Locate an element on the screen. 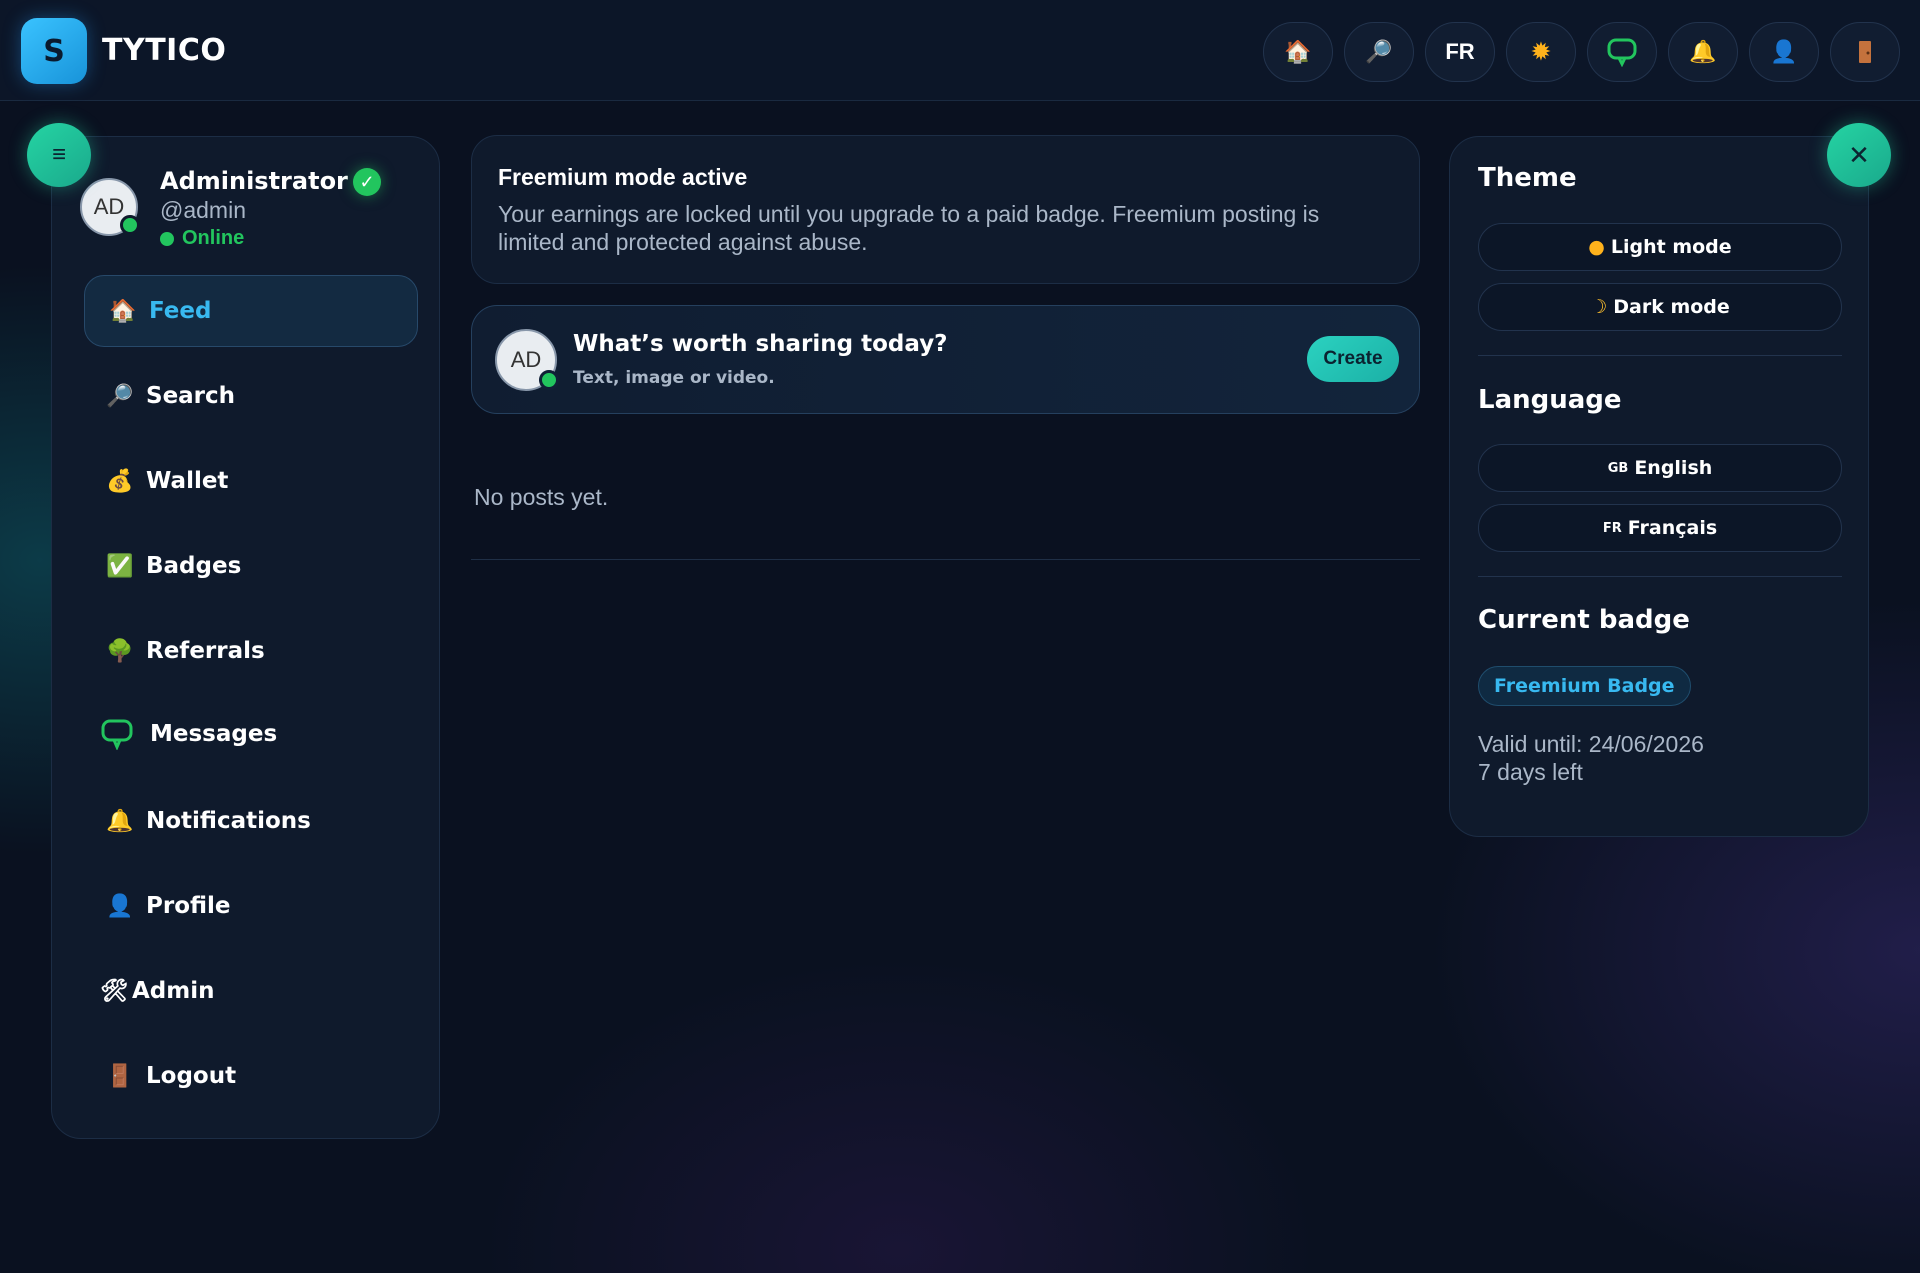 This screenshot has width=1920, height=1273. status-text: Online is located at coordinates (213, 238).